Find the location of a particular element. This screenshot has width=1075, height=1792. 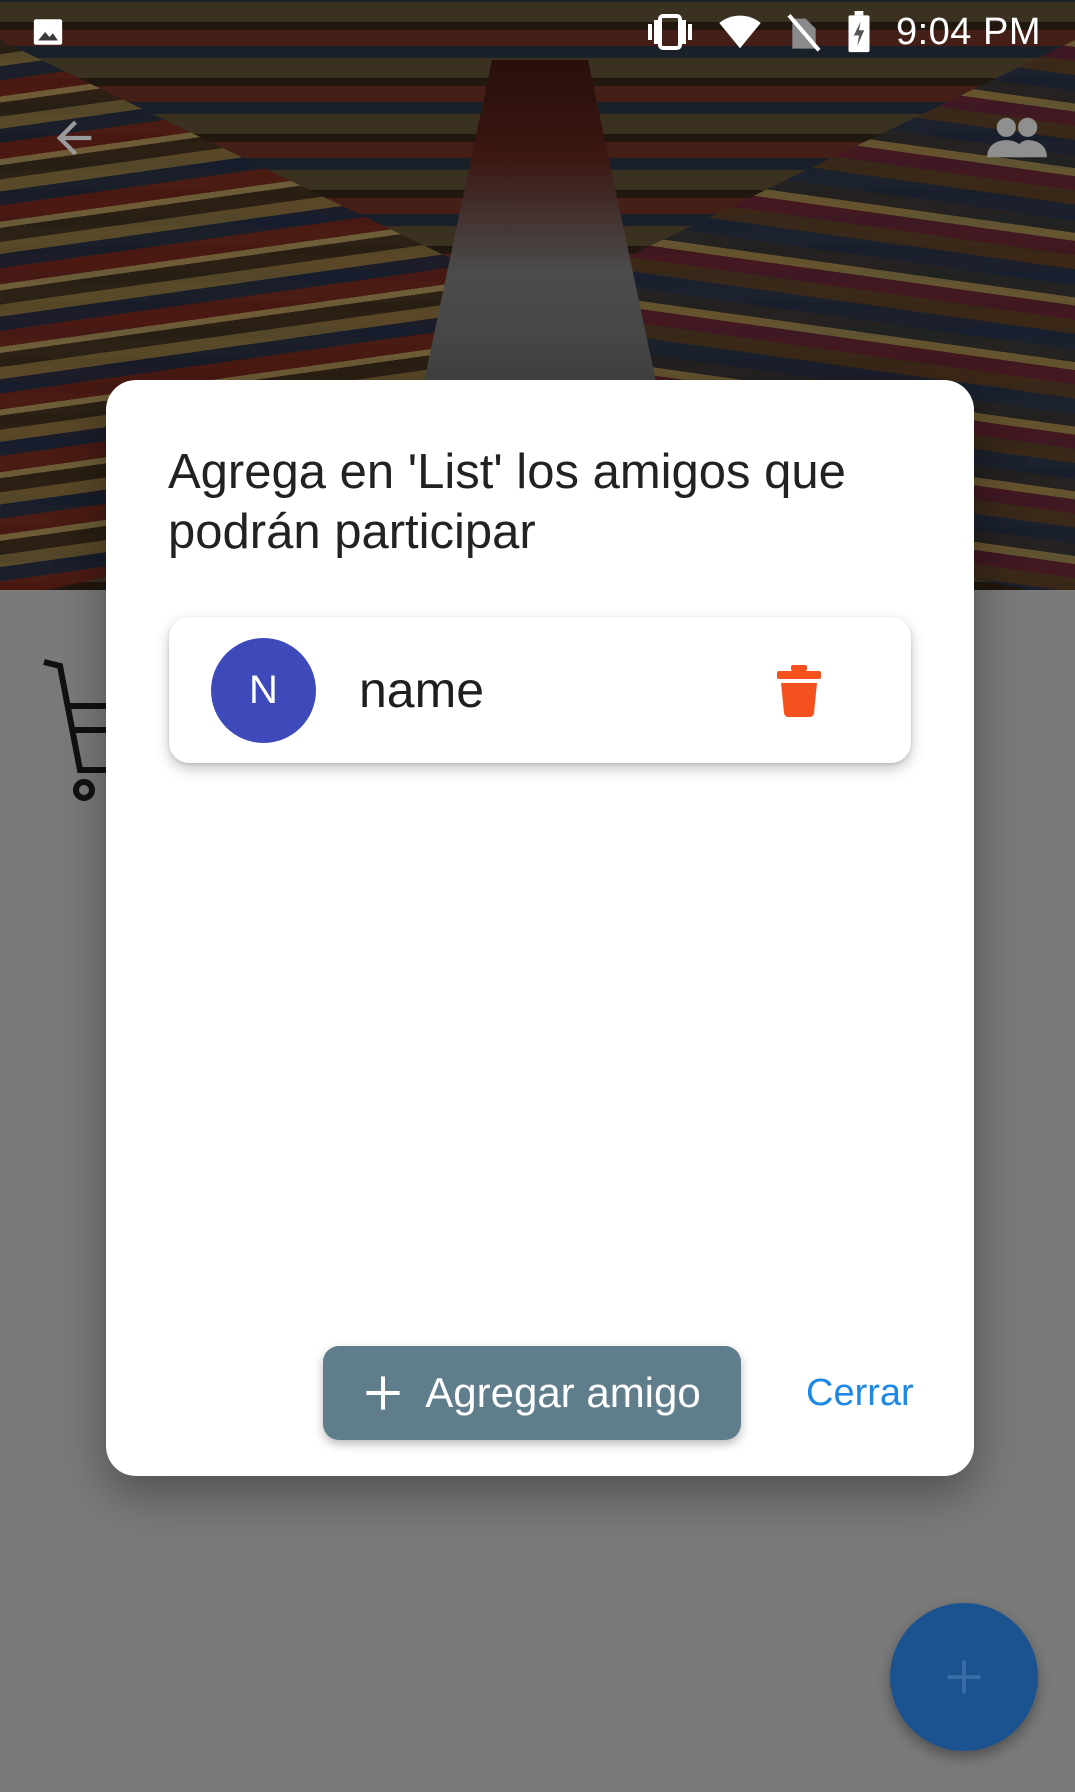

fab-add-button is located at coordinates (964, 1677).